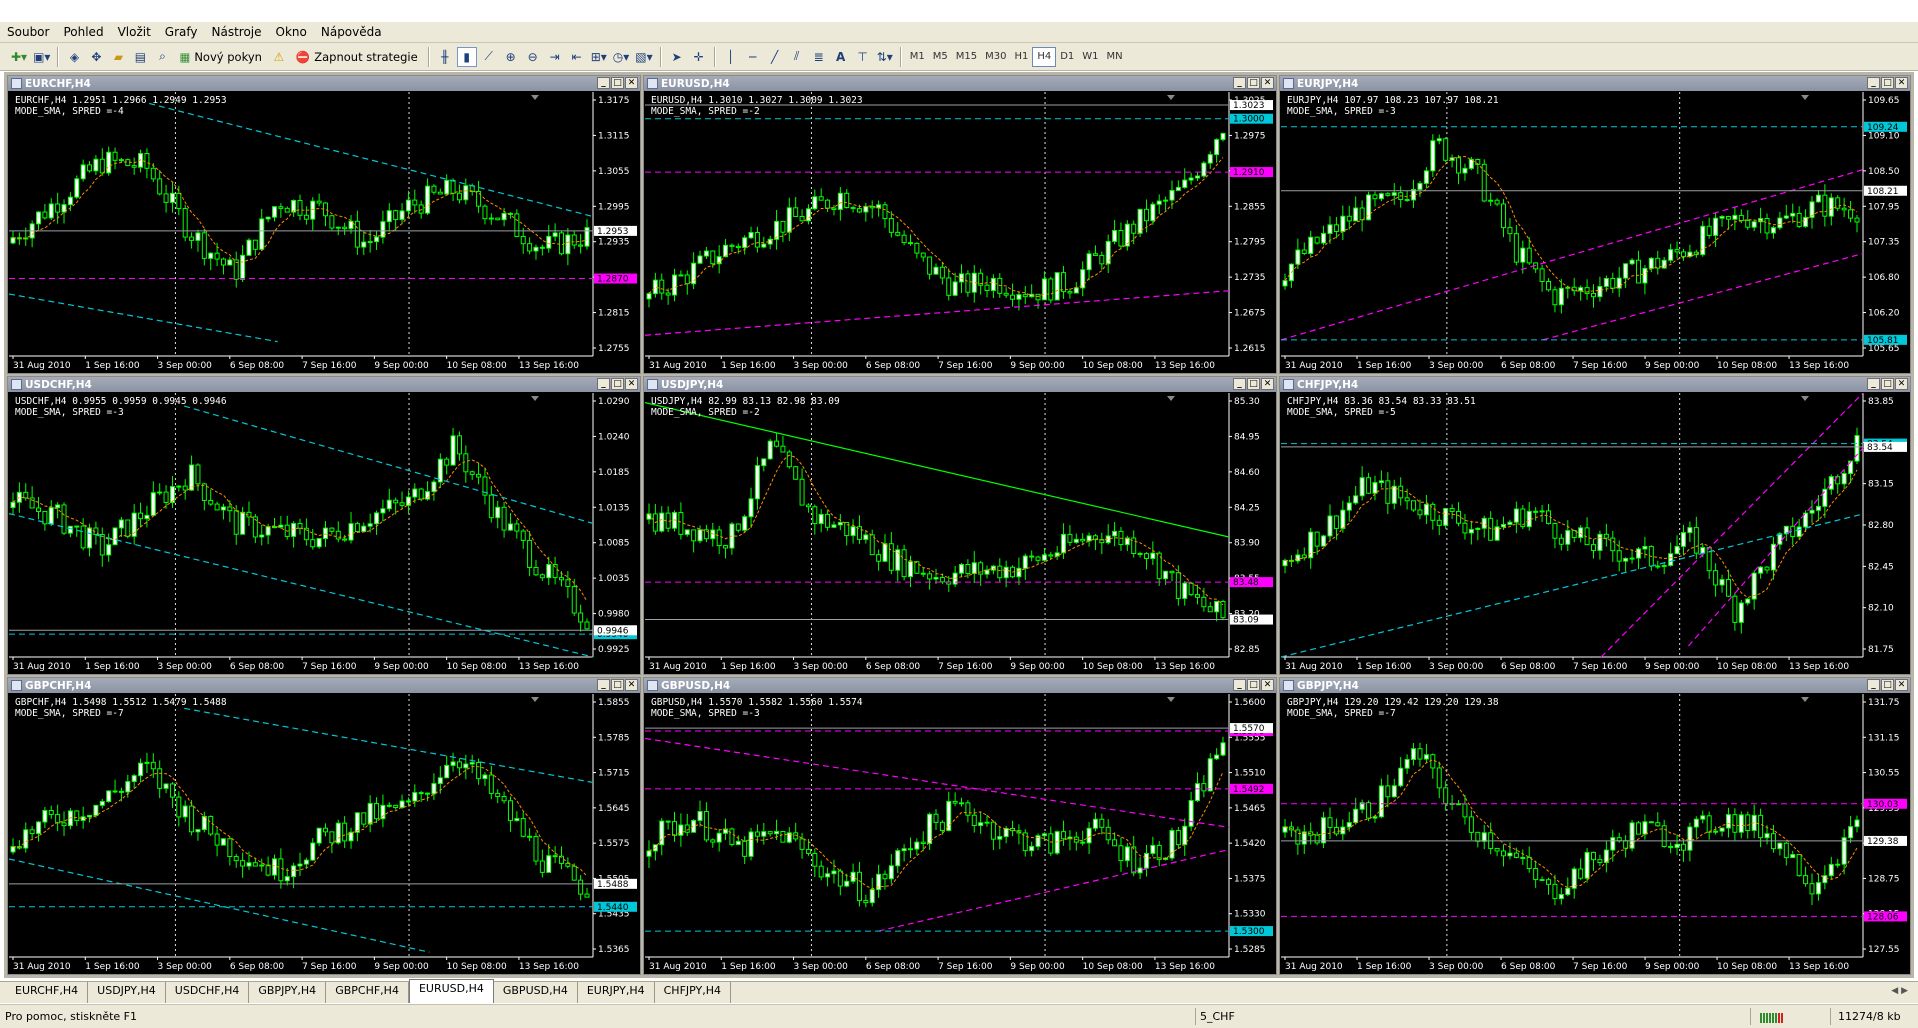 The image size is (1918, 1028). What do you see at coordinates (753, 57) in the screenshot?
I see `horizontal-line-icon: ─` at bounding box center [753, 57].